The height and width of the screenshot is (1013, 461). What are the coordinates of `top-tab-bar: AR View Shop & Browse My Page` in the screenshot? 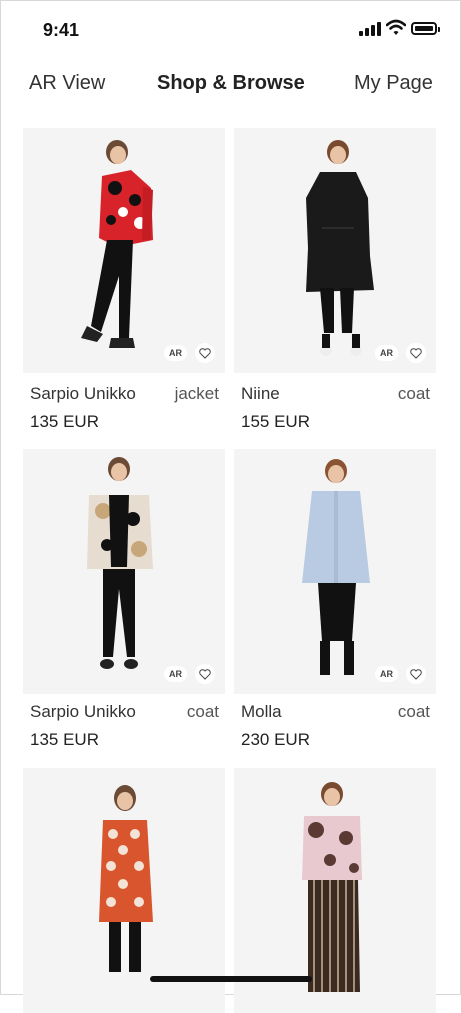 It's located at (230, 85).